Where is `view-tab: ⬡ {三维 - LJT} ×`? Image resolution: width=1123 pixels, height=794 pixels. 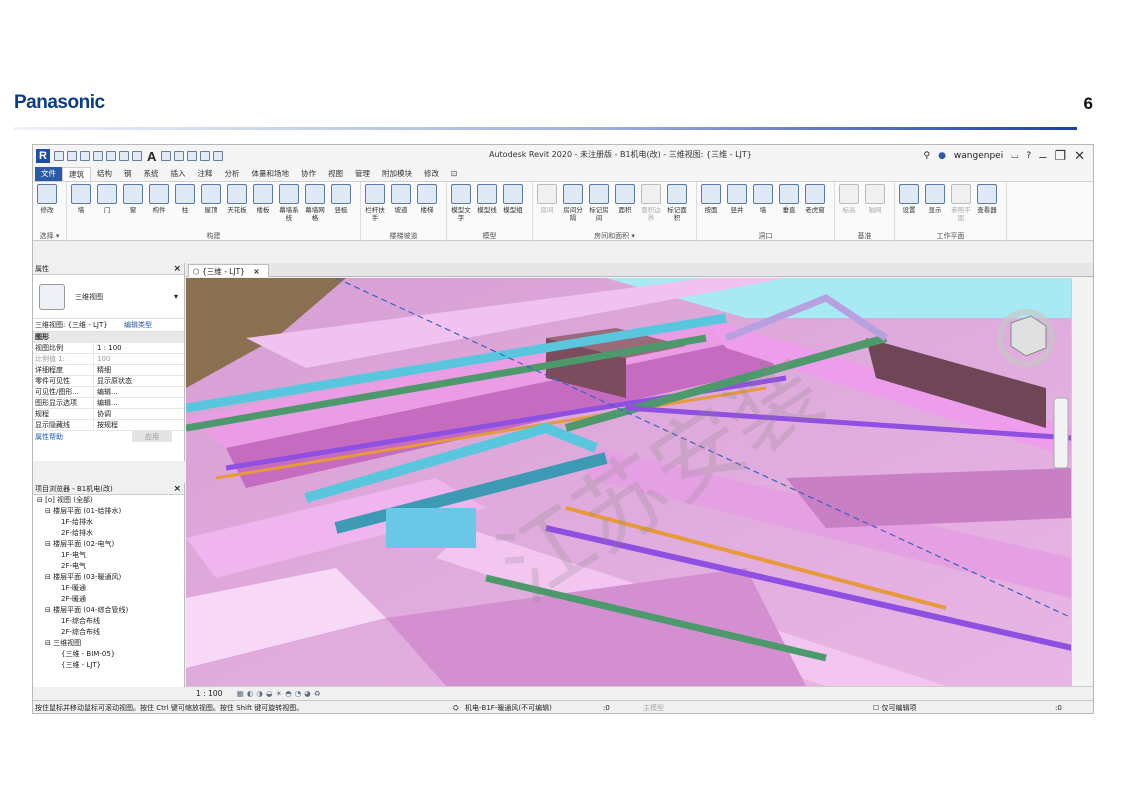 view-tab: ⬡ {三维 - LJT} × is located at coordinates (228, 270).